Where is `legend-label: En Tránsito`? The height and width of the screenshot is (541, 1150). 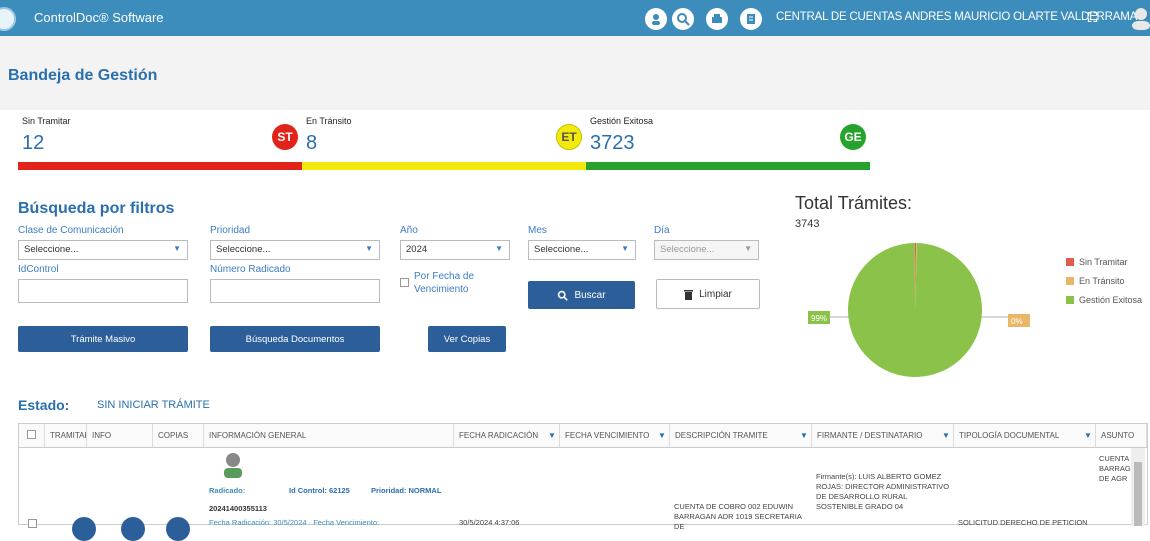 legend-label: En Tránsito is located at coordinates (1102, 281).